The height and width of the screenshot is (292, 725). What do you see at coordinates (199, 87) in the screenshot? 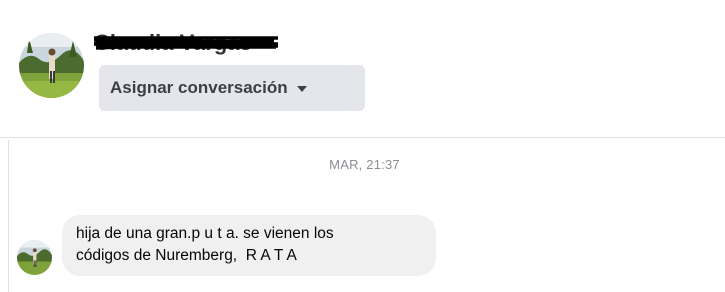
I see `assign-conversation-label: Asignar conversación` at bounding box center [199, 87].